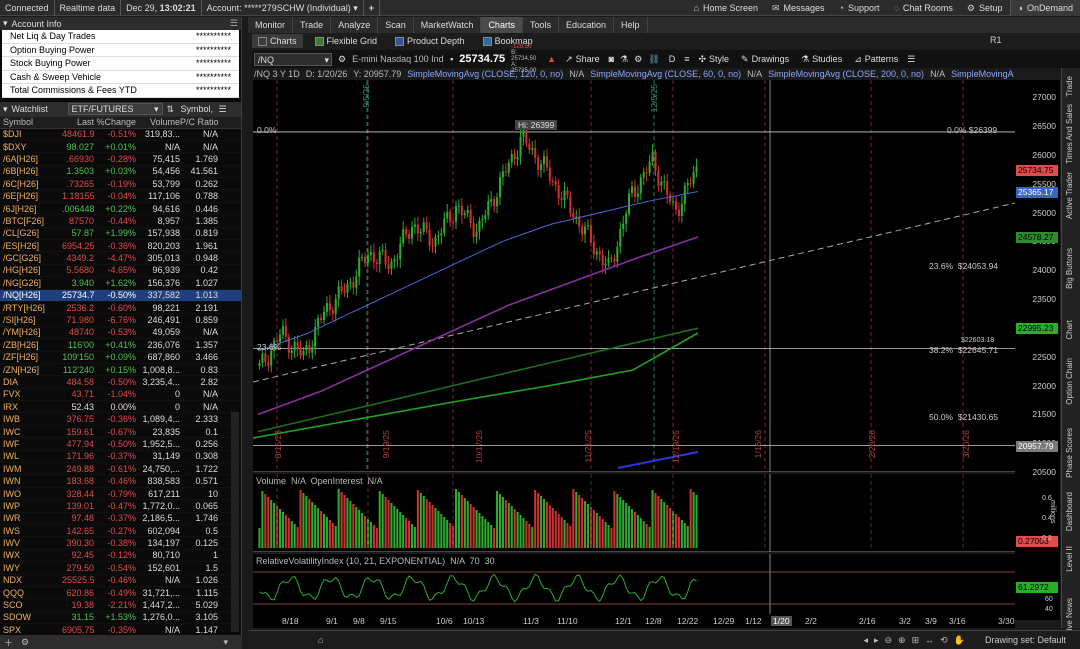 This screenshot has width=1080, height=649. What do you see at coordinates (120, 506) in the screenshot?
I see `watchlist-row: IWP 139.01 -0.47% 1,772,0... 0.065` at bounding box center [120, 506].